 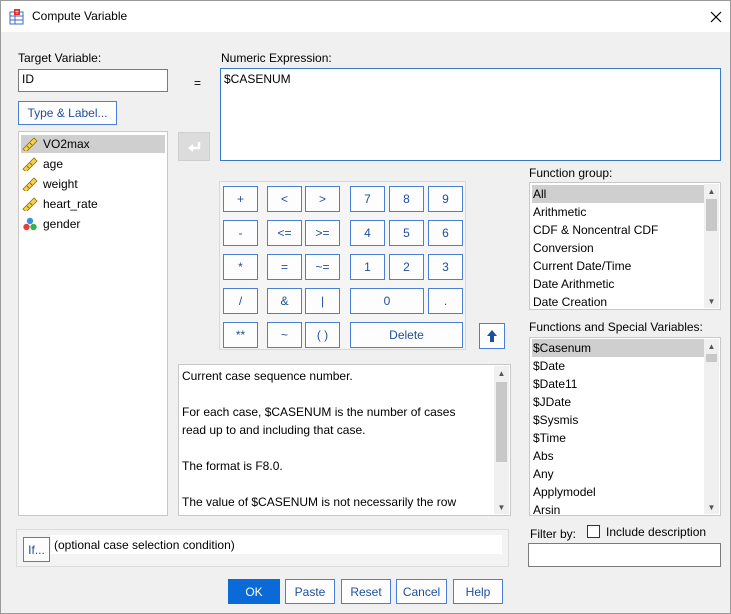 I want to click on close-icon, so click(x=716, y=16).